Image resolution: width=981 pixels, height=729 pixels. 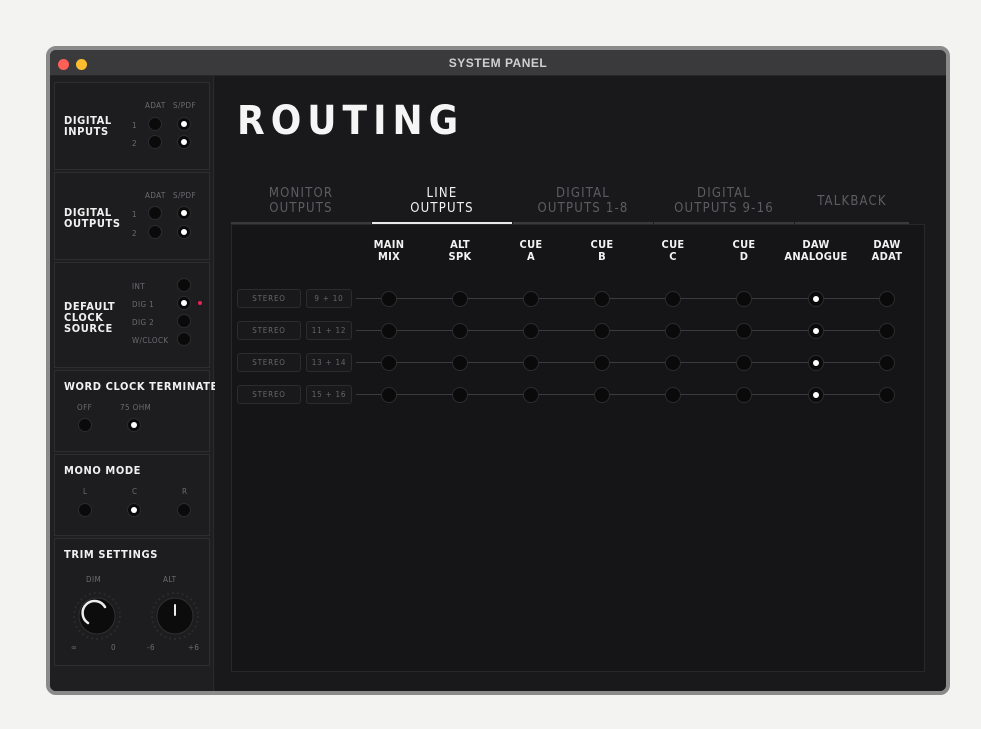 I want to click on alt-max-label: +6, so click(x=194, y=647).